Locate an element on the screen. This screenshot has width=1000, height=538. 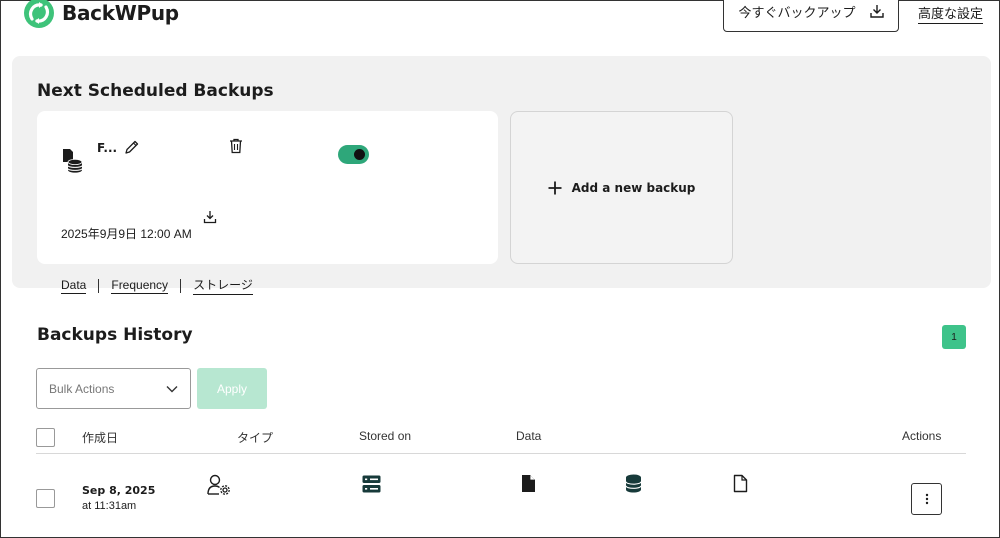
column-header-stored-on: Stored on is located at coordinates (385, 436).